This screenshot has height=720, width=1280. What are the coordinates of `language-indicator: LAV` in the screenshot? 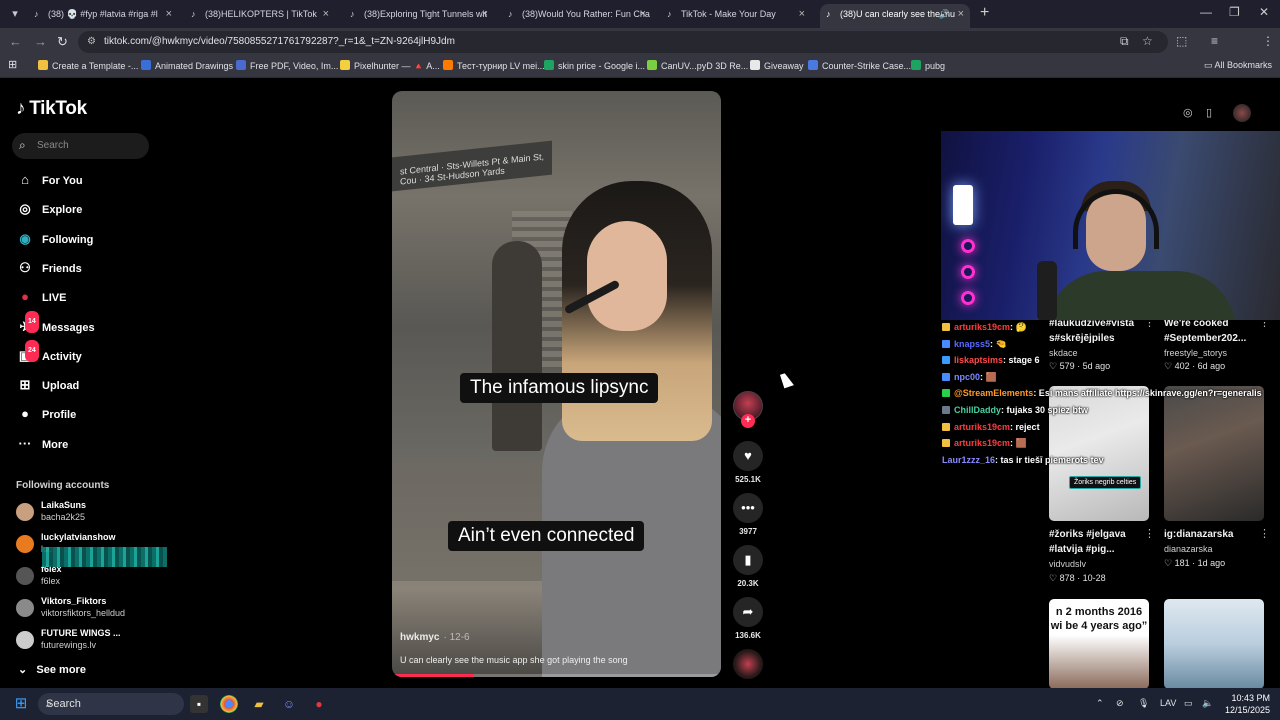 It's located at (1168, 703).